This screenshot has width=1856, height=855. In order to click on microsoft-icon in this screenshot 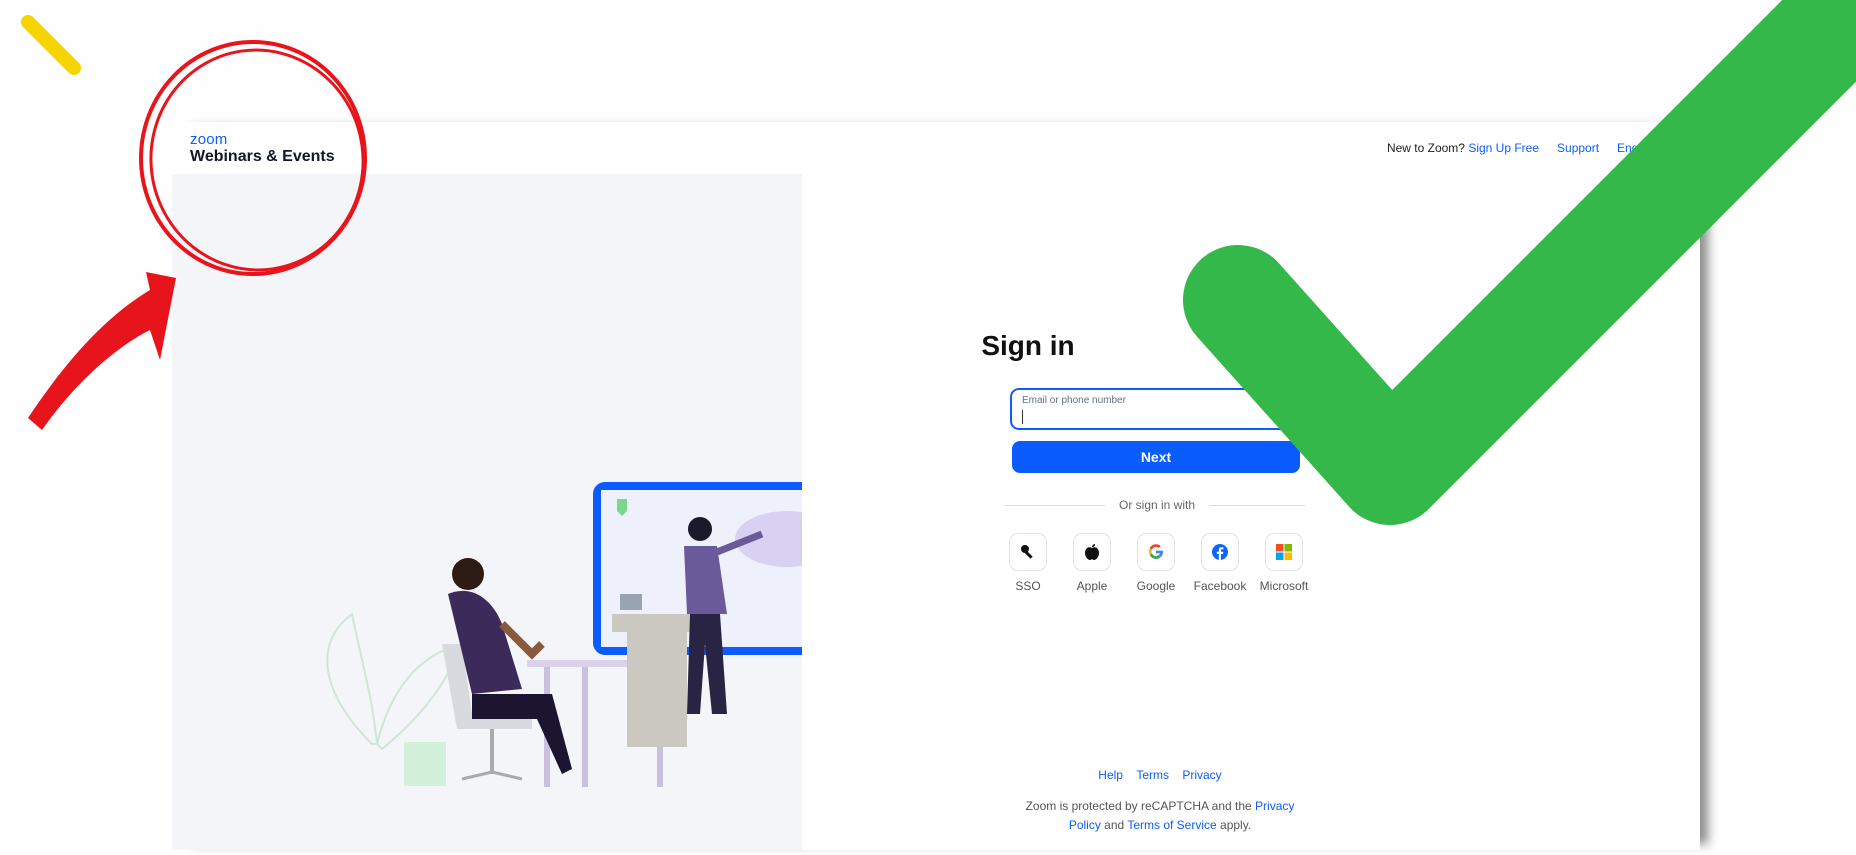, I will do `click(1284, 552)`.